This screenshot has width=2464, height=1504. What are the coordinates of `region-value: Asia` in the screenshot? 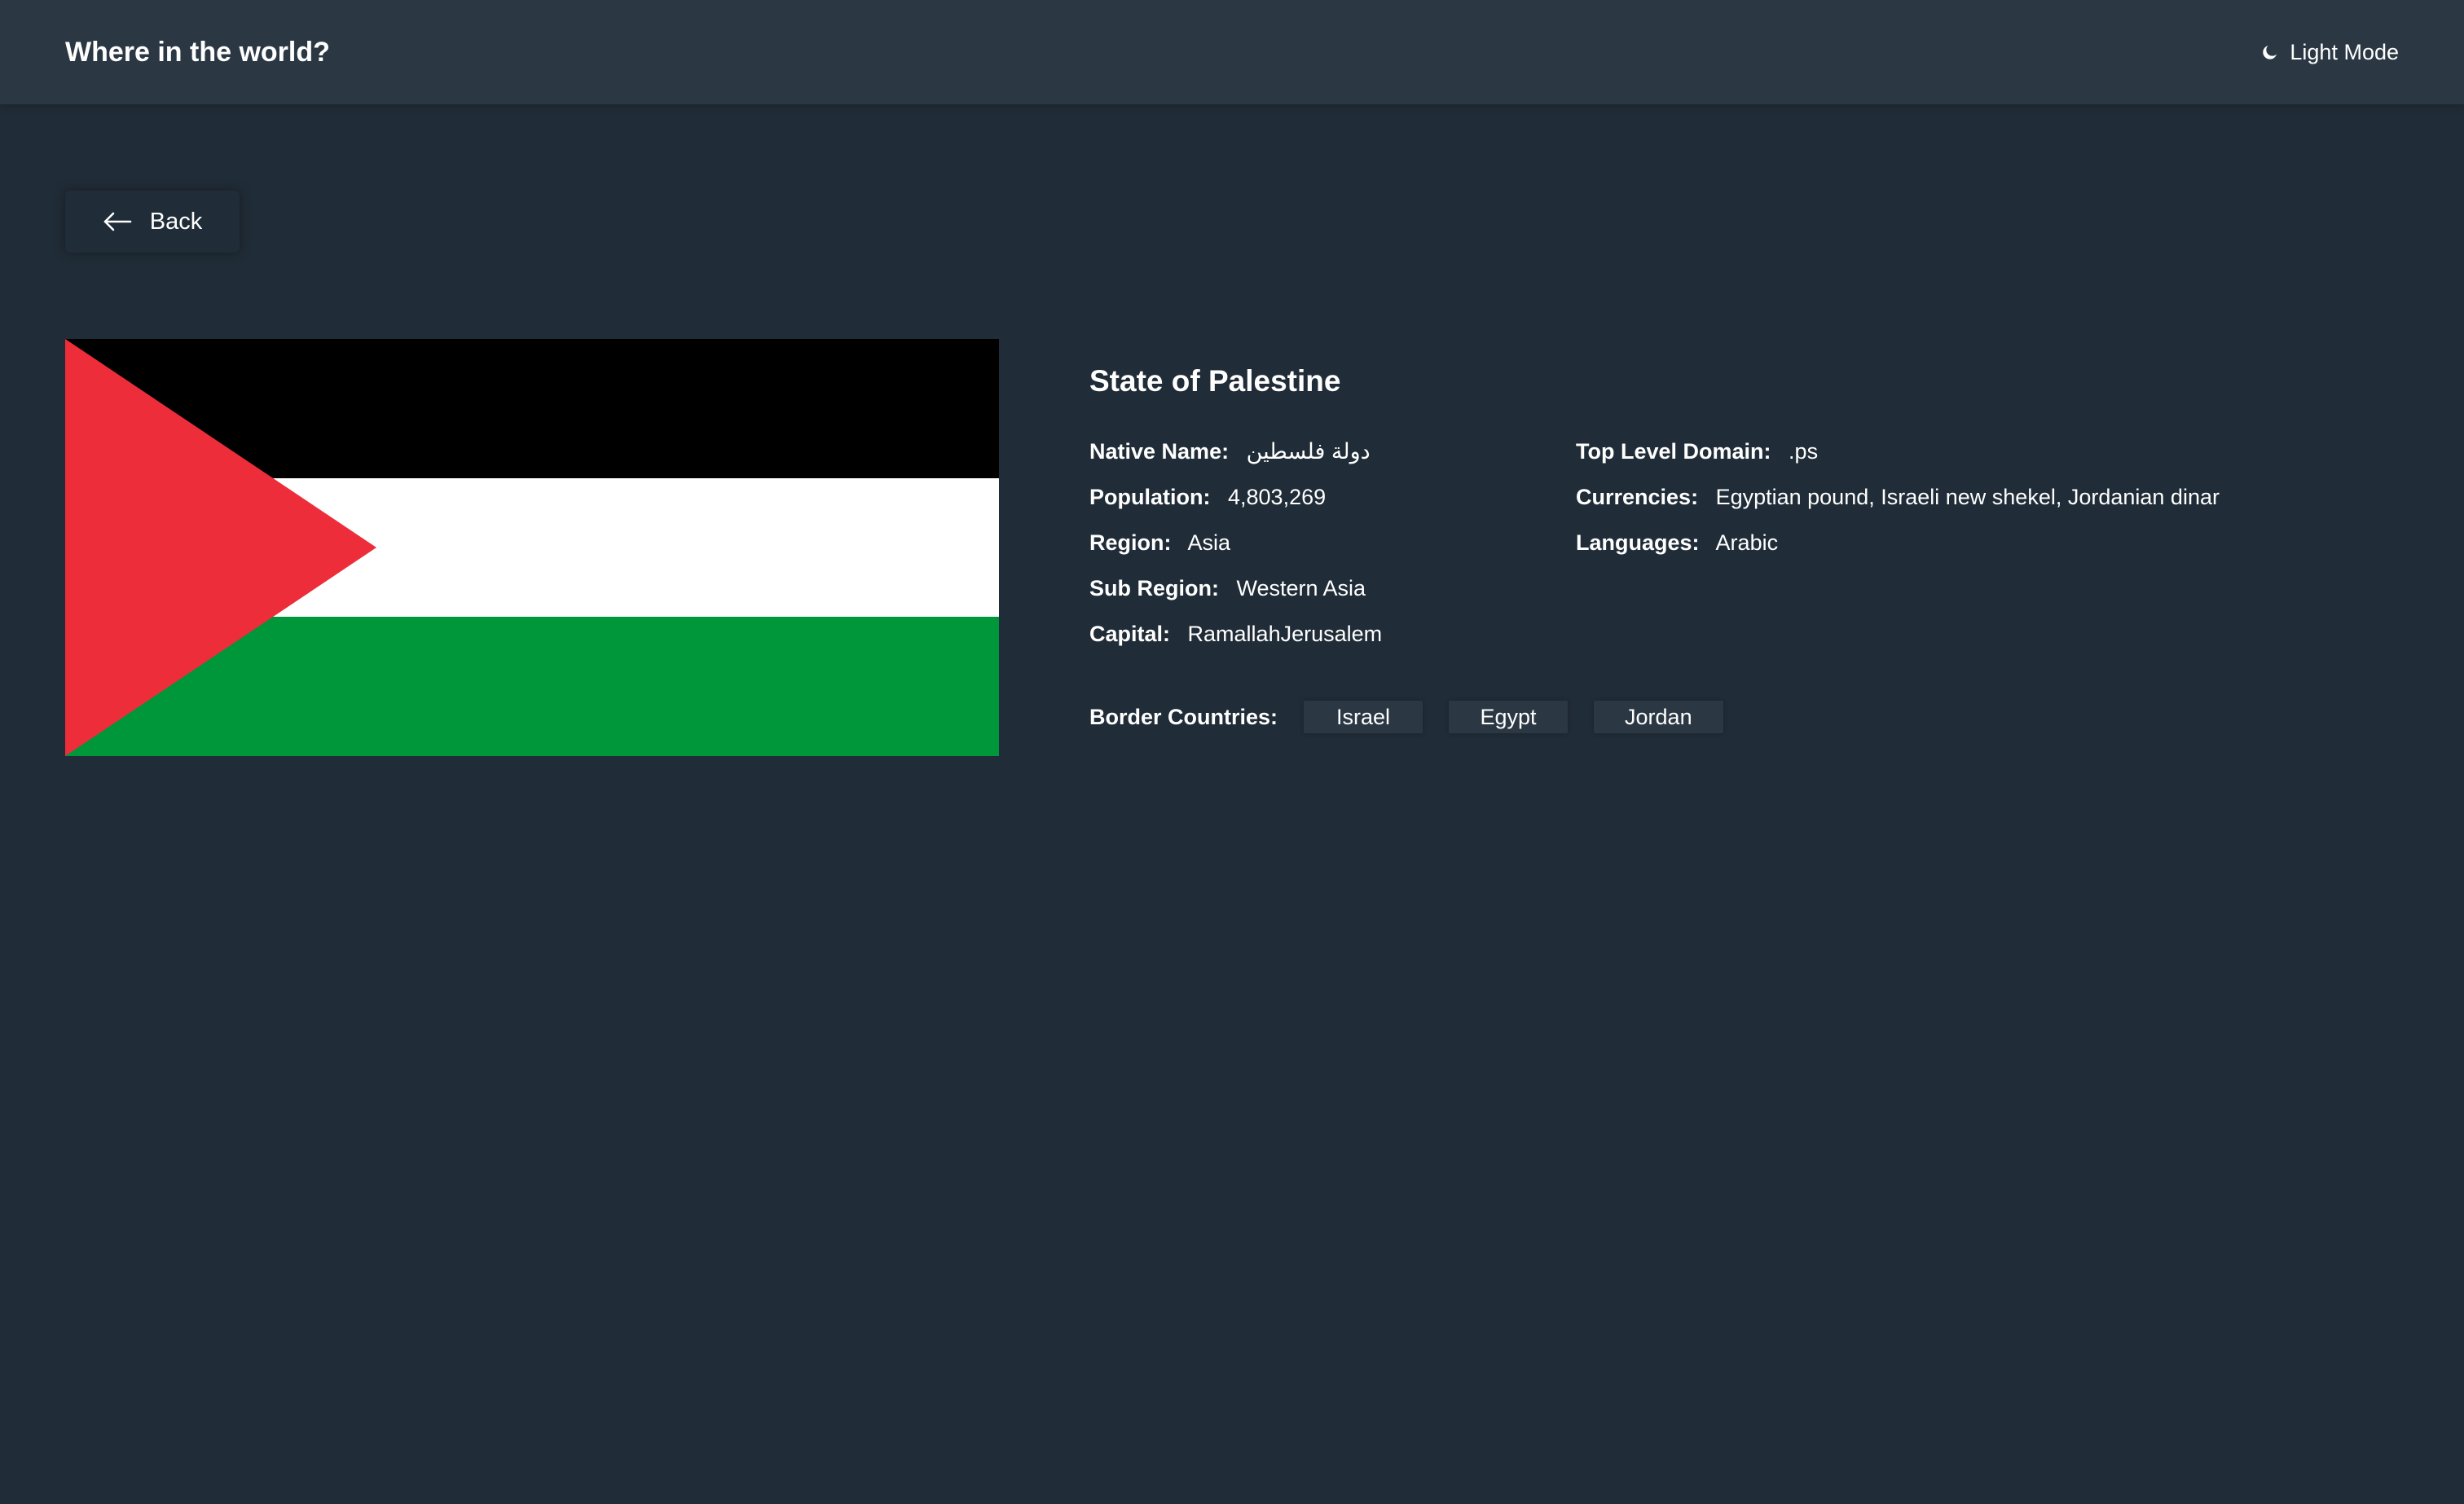 It's located at (1209, 542).